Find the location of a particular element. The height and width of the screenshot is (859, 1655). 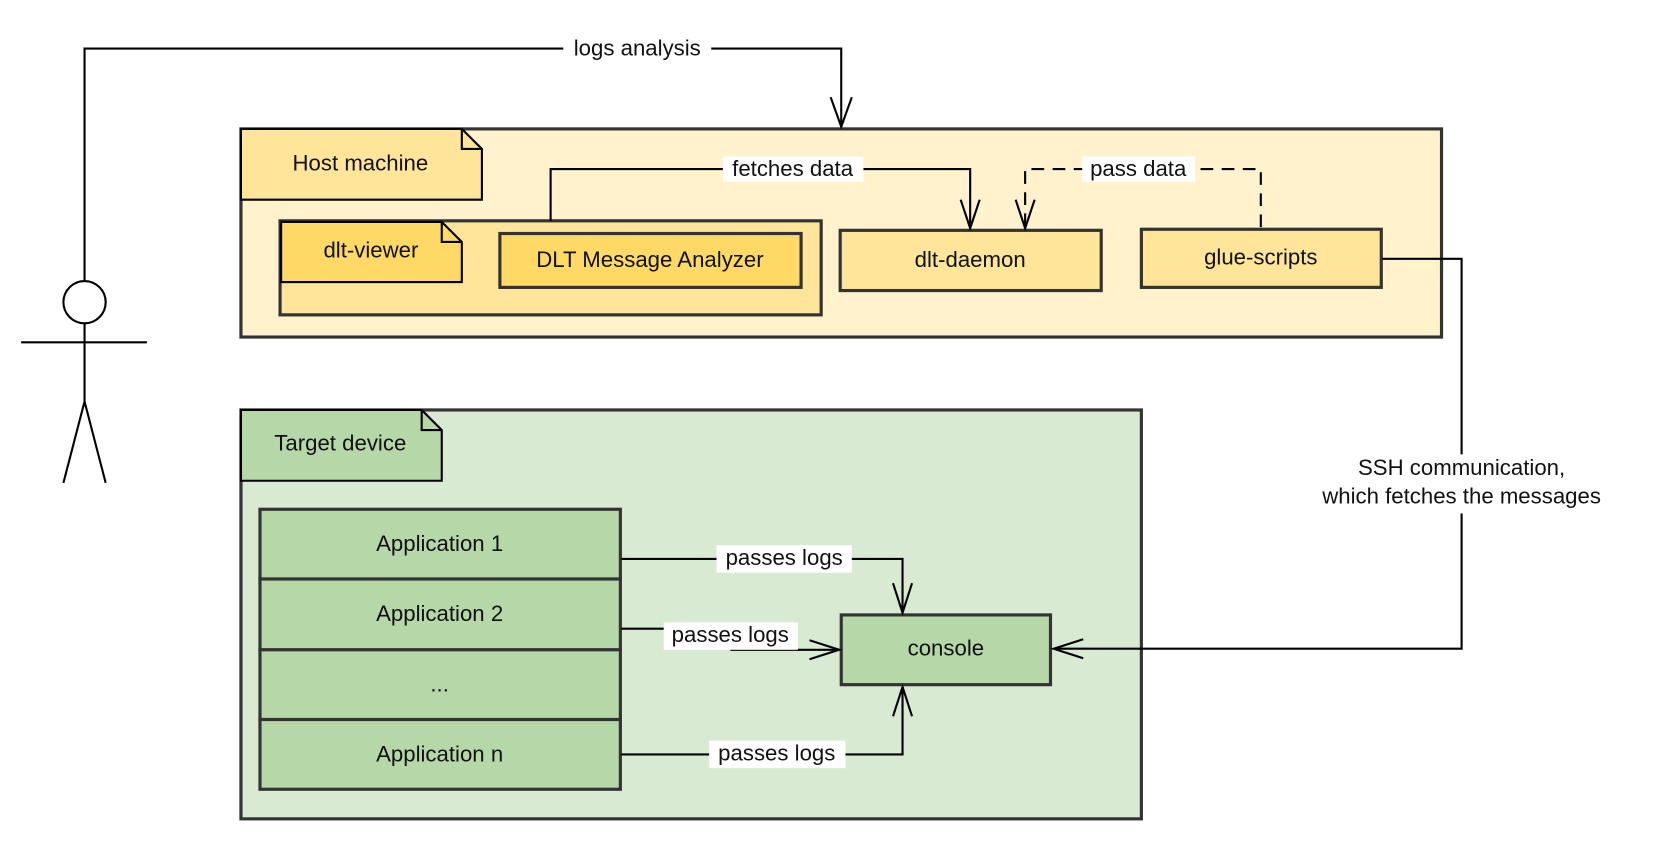

passes-logs-n-label: passes logs is located at coordinates (776, 752).